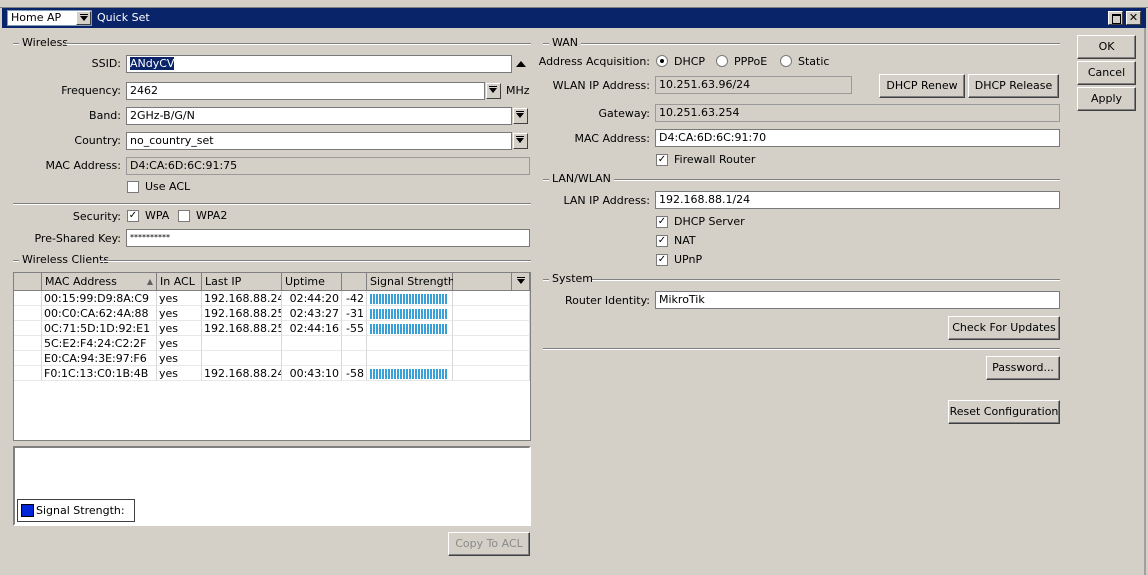 The image size is (1148, 575). I want to click on mode-select: Home AP, so click(49, 18).